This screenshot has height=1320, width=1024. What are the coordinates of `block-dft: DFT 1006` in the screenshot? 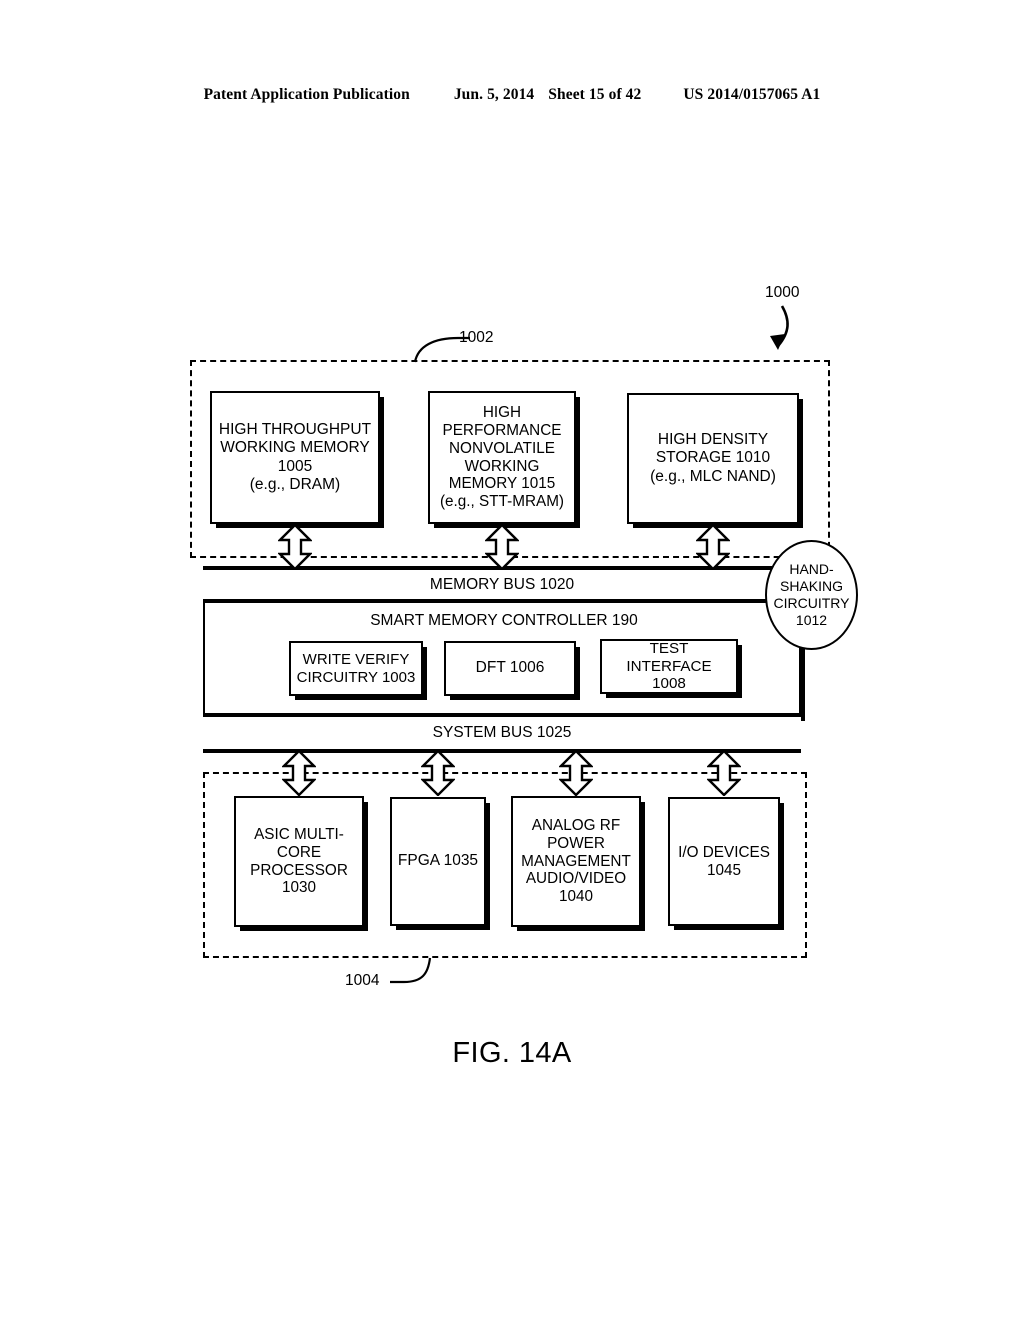 It's located at (510, 668).